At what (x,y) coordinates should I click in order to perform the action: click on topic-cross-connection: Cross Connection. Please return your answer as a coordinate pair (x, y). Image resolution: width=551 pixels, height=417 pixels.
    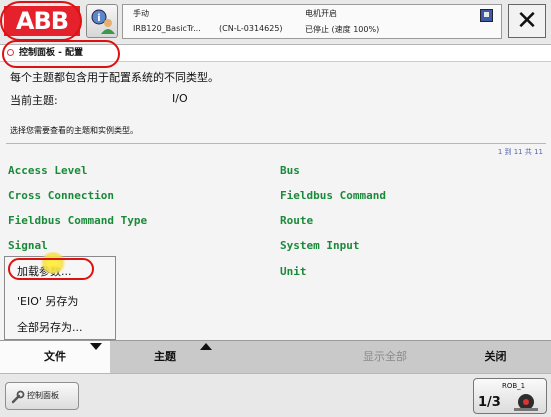
    Looking at the image, I should click on (61, 195).